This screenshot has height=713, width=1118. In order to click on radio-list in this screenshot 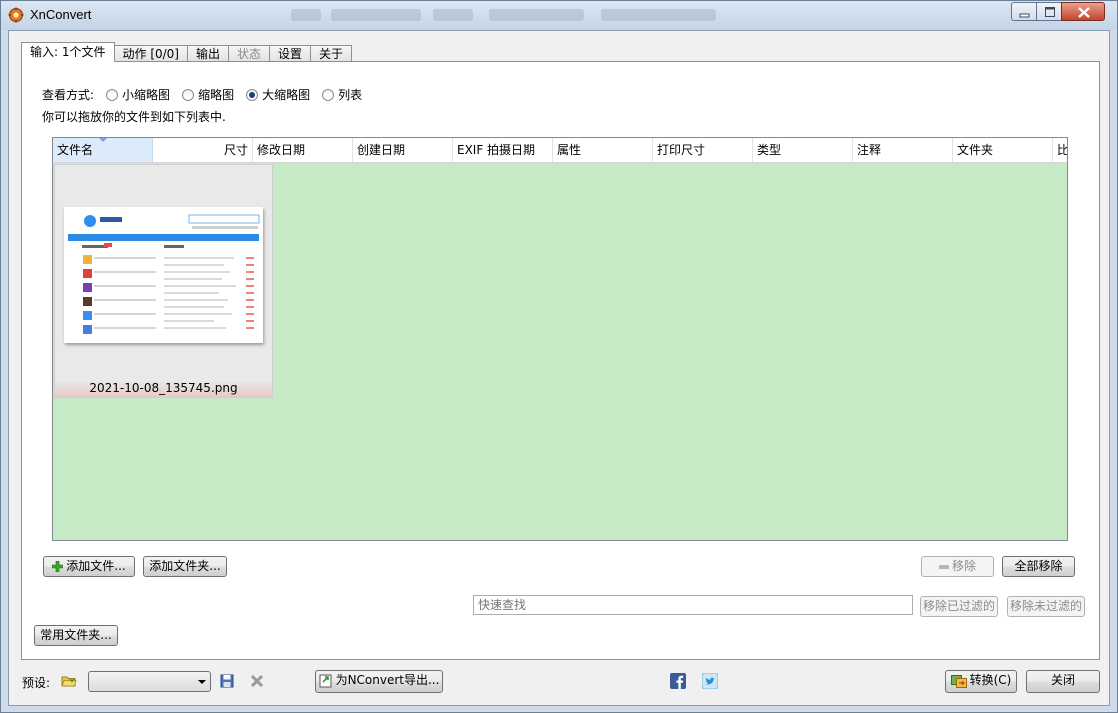, I will do `click(328, 94)`.